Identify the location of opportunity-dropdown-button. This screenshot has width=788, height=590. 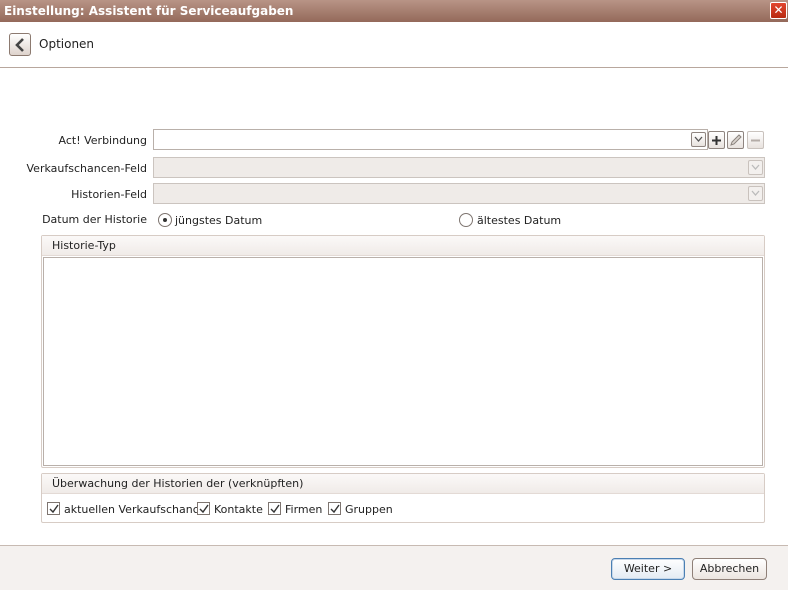
(755, 167).